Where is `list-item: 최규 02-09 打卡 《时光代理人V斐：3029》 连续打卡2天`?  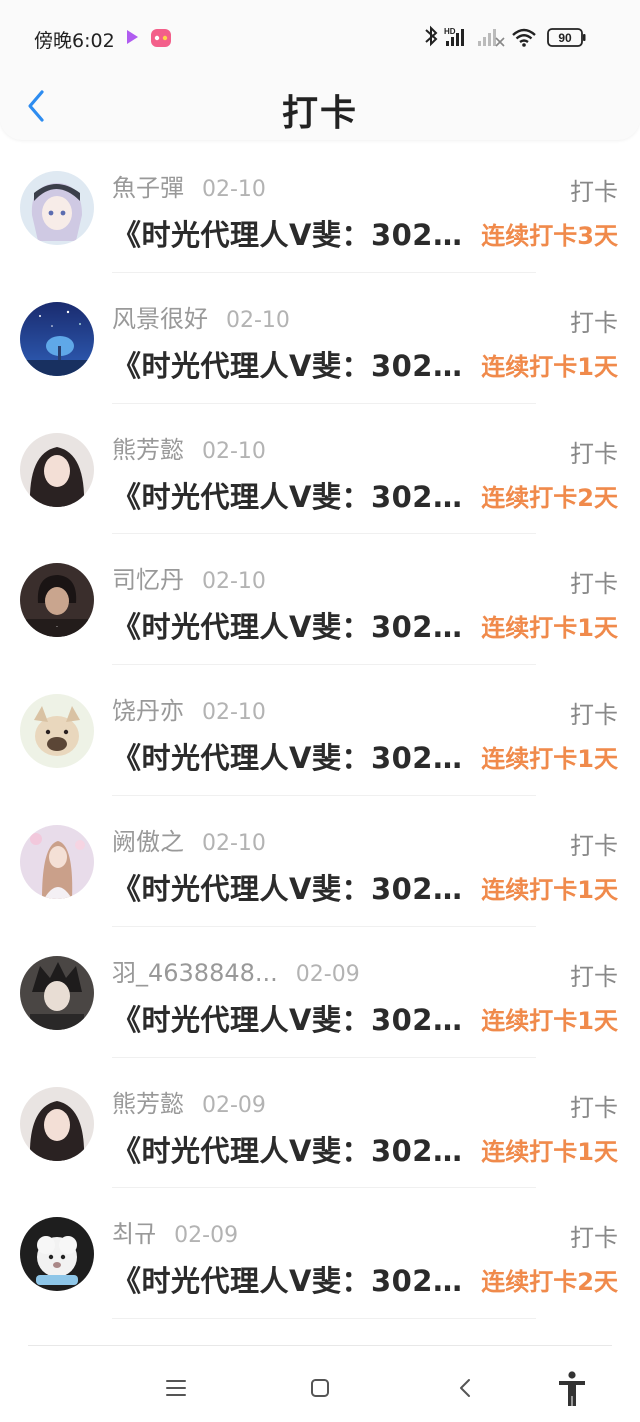
list-item: 최규 02-09 打卡 《时光代理人V斐：3029》 连续打卡2天 is located at coordinates (320, 1253).